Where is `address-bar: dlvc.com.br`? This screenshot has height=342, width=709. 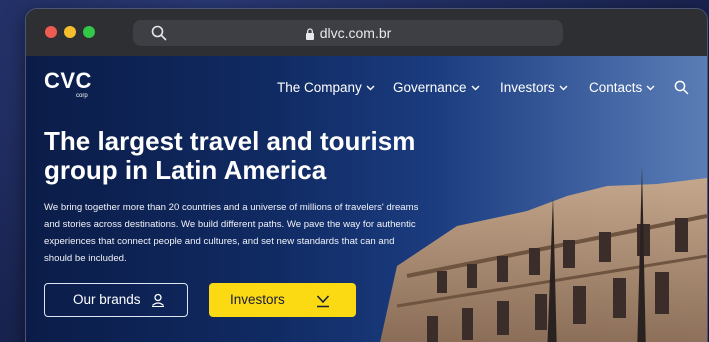
address-bar: dlvc.com.br is located at coordinates (348, 33).